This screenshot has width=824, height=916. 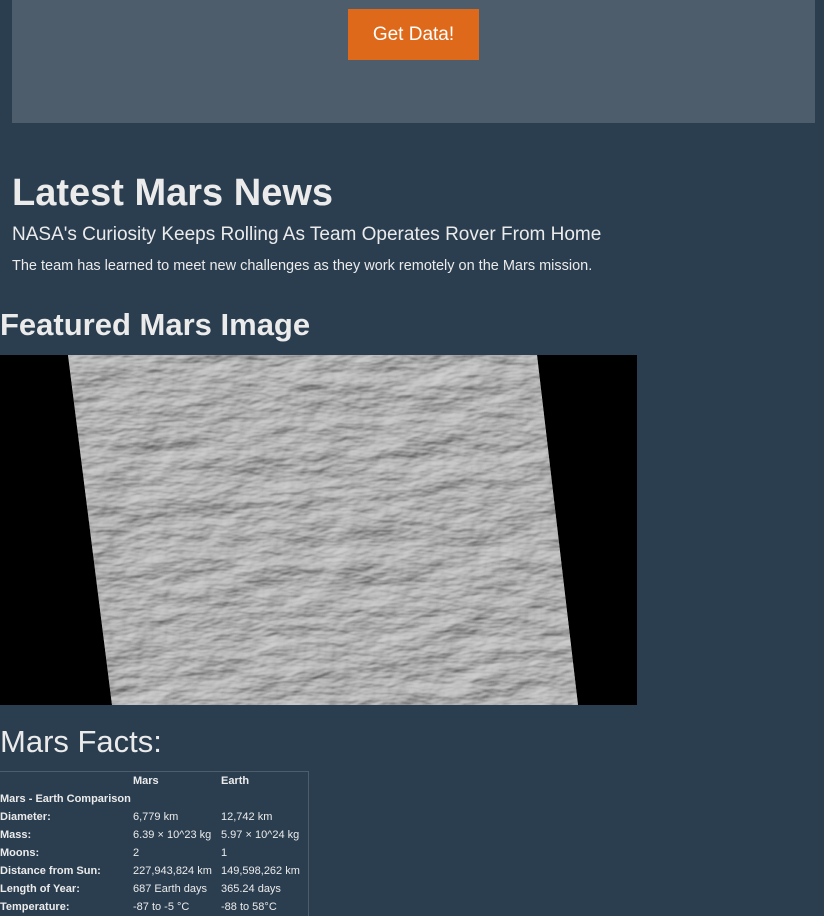 I want to click on mars-facts-title: Mars Facts:, so click(x=81, y=741).